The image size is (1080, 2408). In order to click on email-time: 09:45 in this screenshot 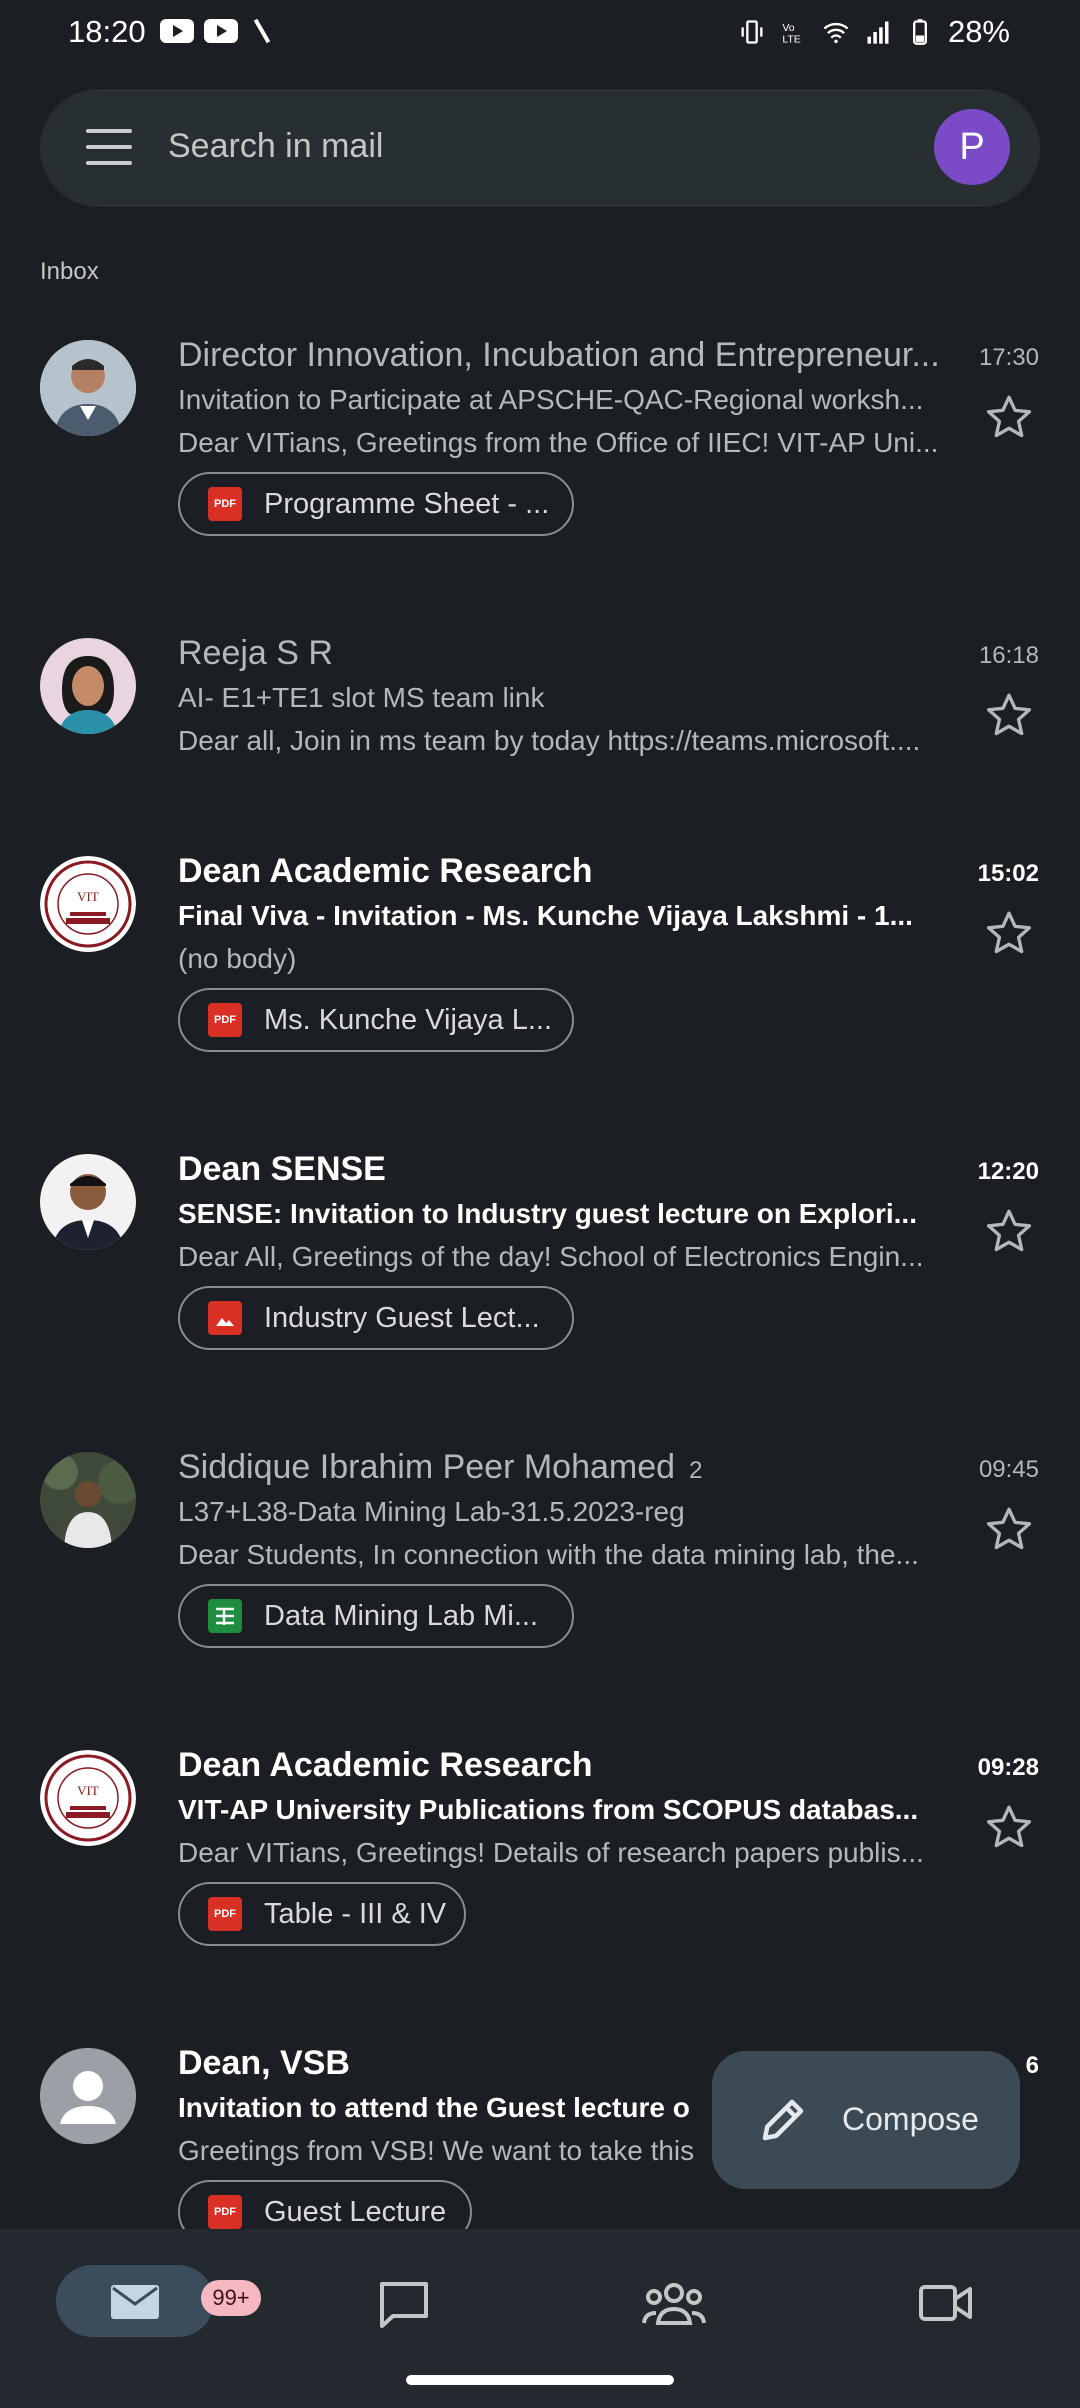, I will do `click(1008, 1469)`.